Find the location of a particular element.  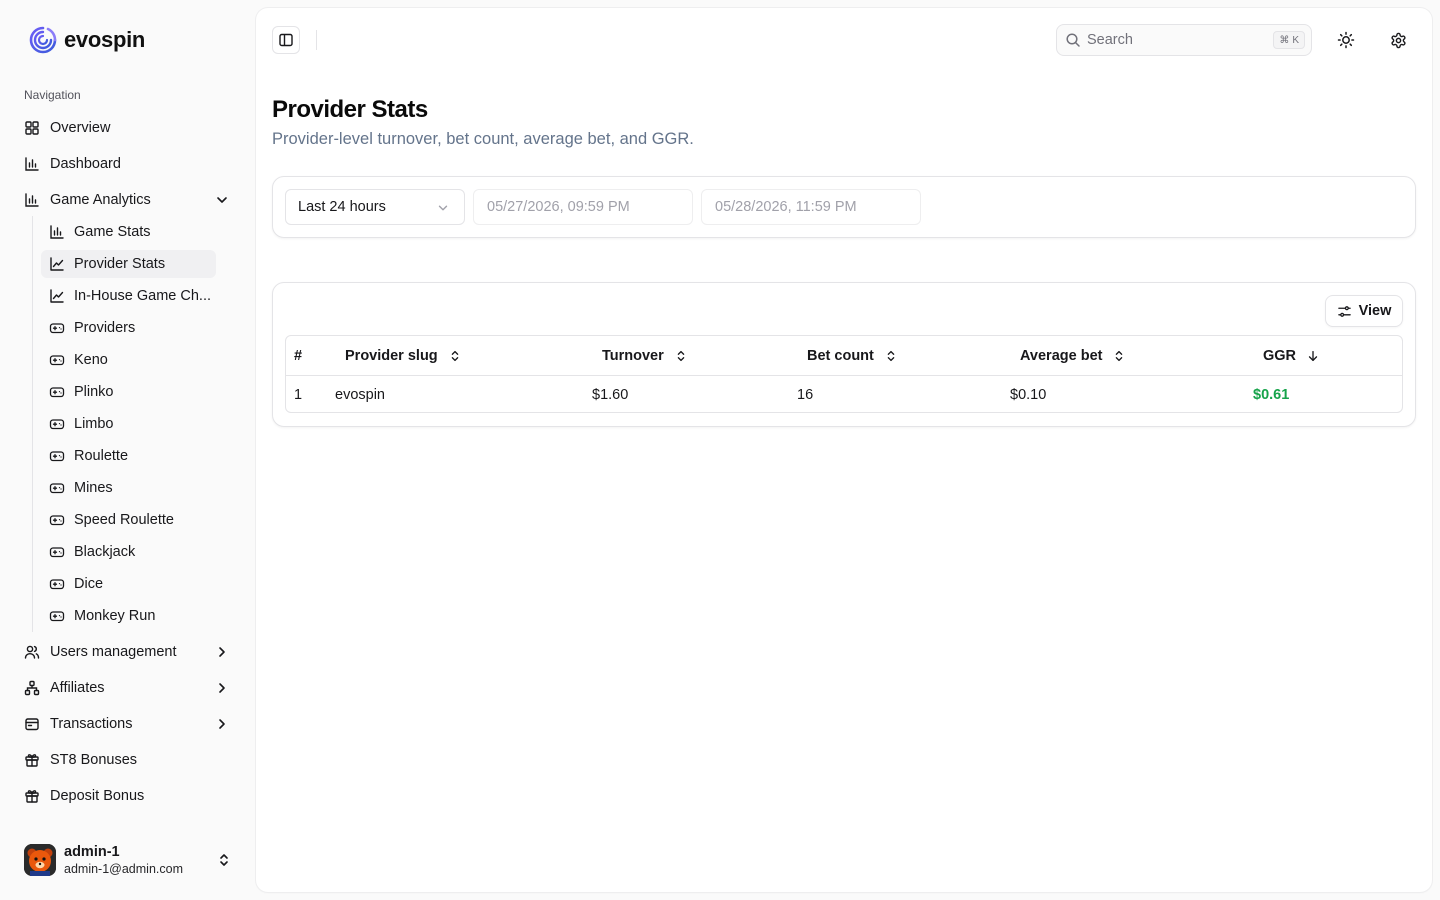

sidebar-item-transactions: Transactions is located at coordinates (128, 724).